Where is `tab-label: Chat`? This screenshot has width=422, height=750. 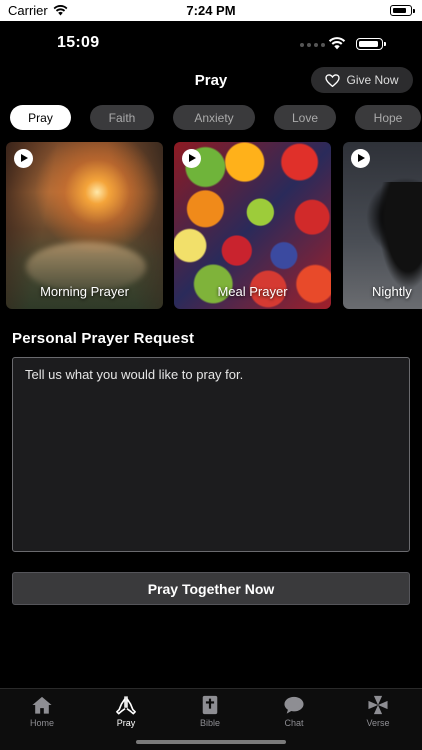 tab-label: Chat is located at coordinates (294, 723).